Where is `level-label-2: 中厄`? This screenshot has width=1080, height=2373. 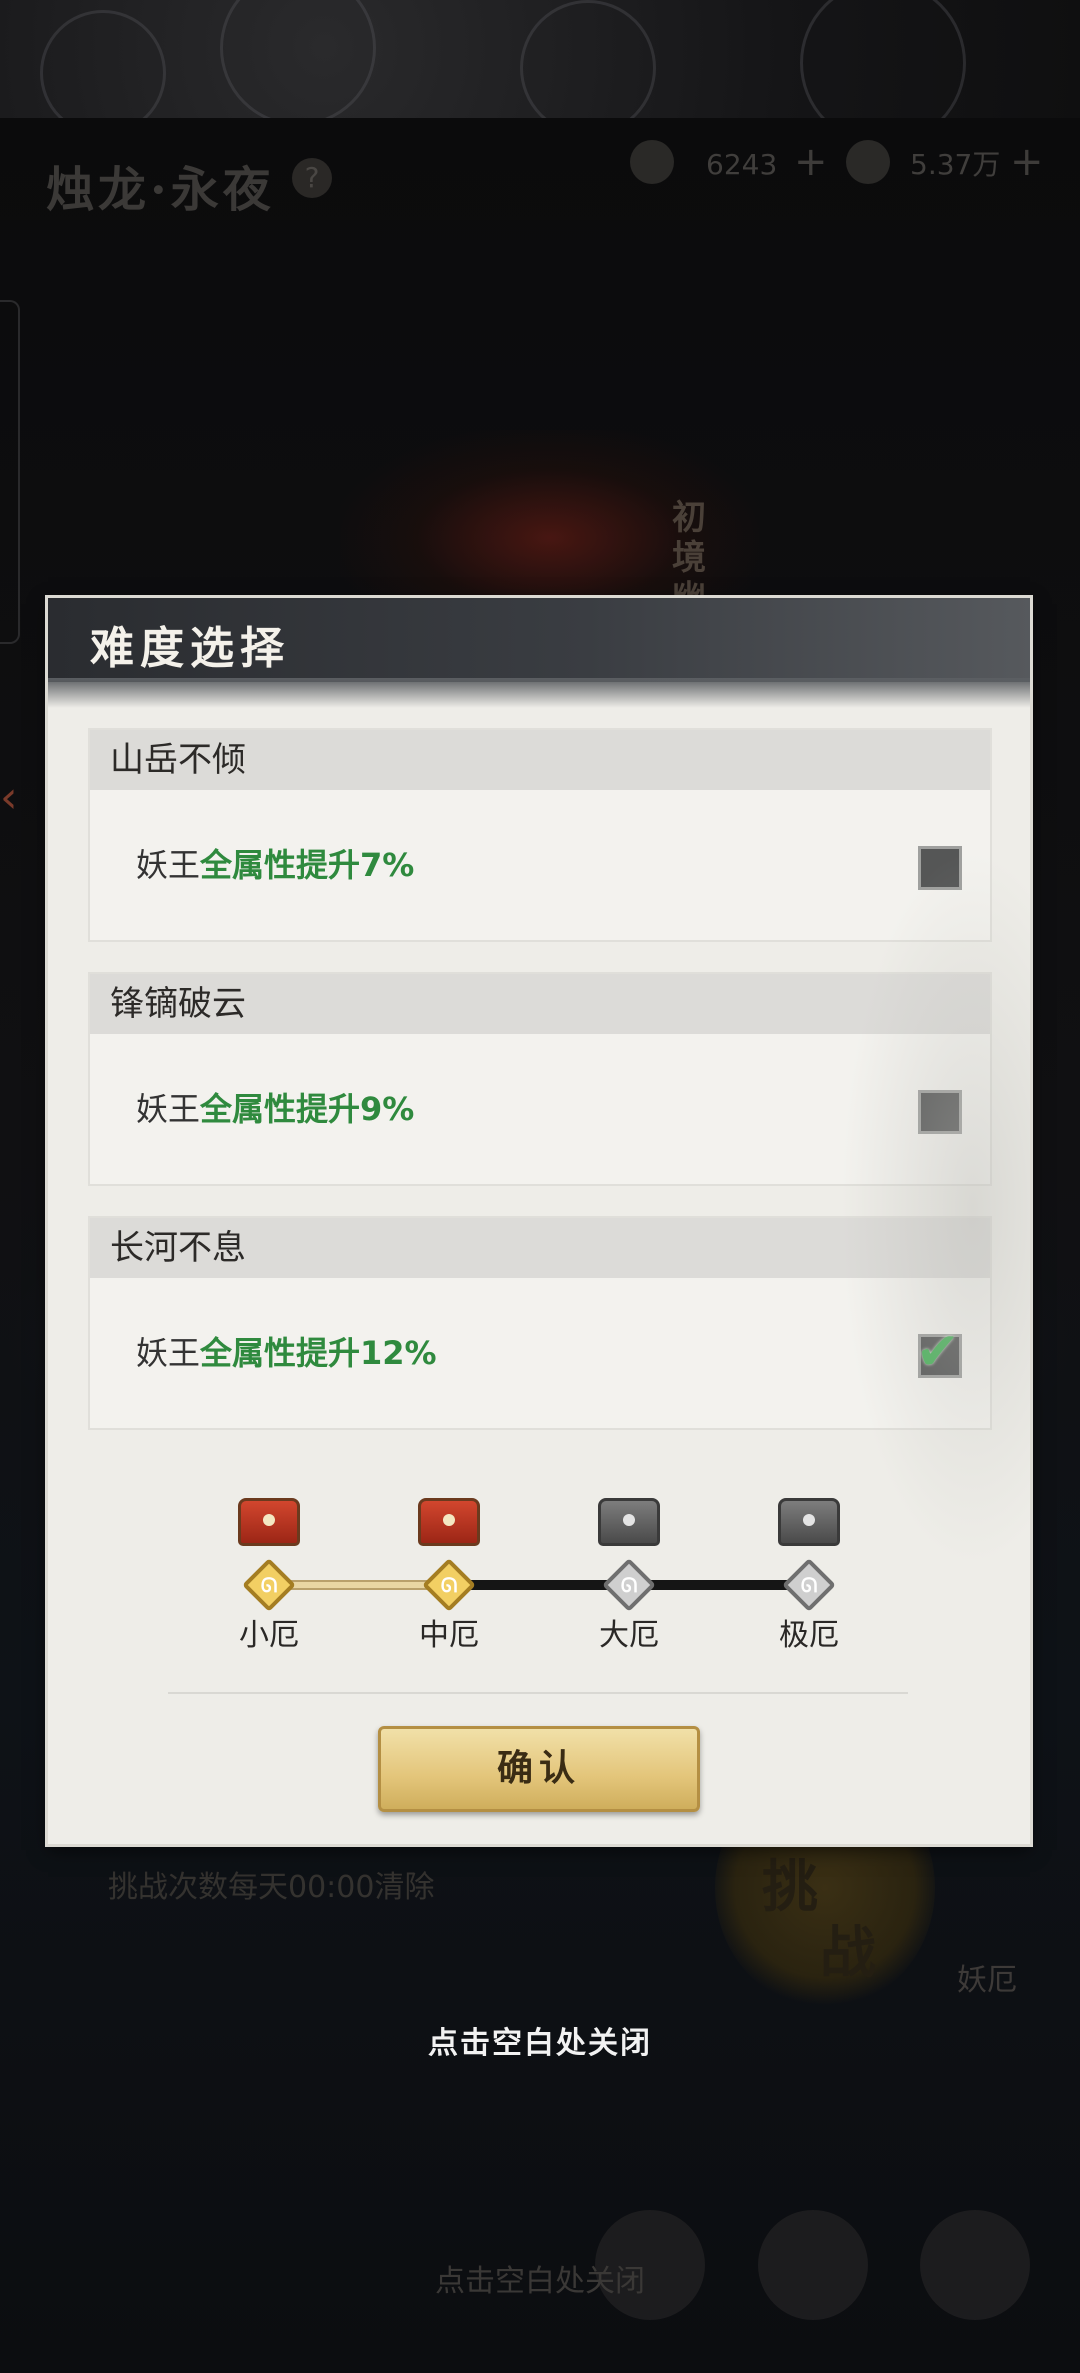 level-label-2: 中厄 is located at coordinates (449, 1635).